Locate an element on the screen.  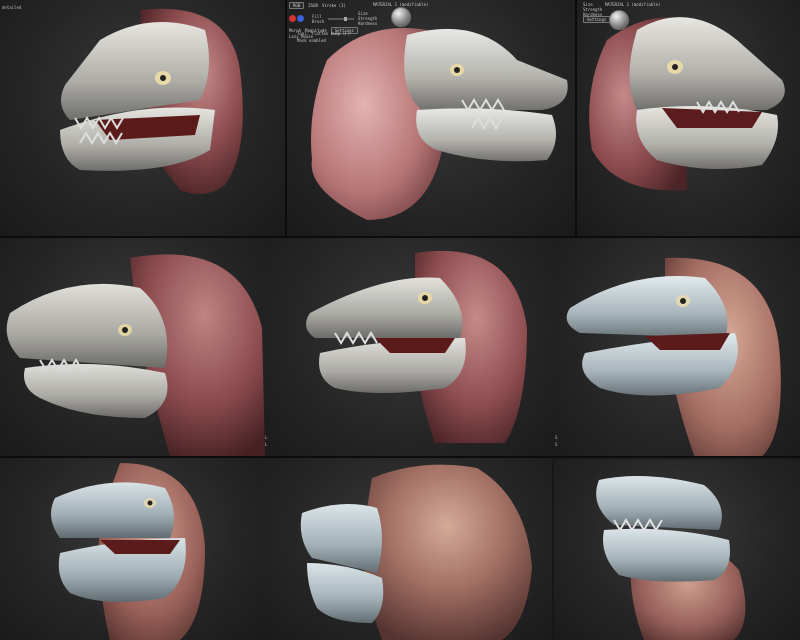
mask-status-line: Mask enabled is located at coordinates (311, 40).